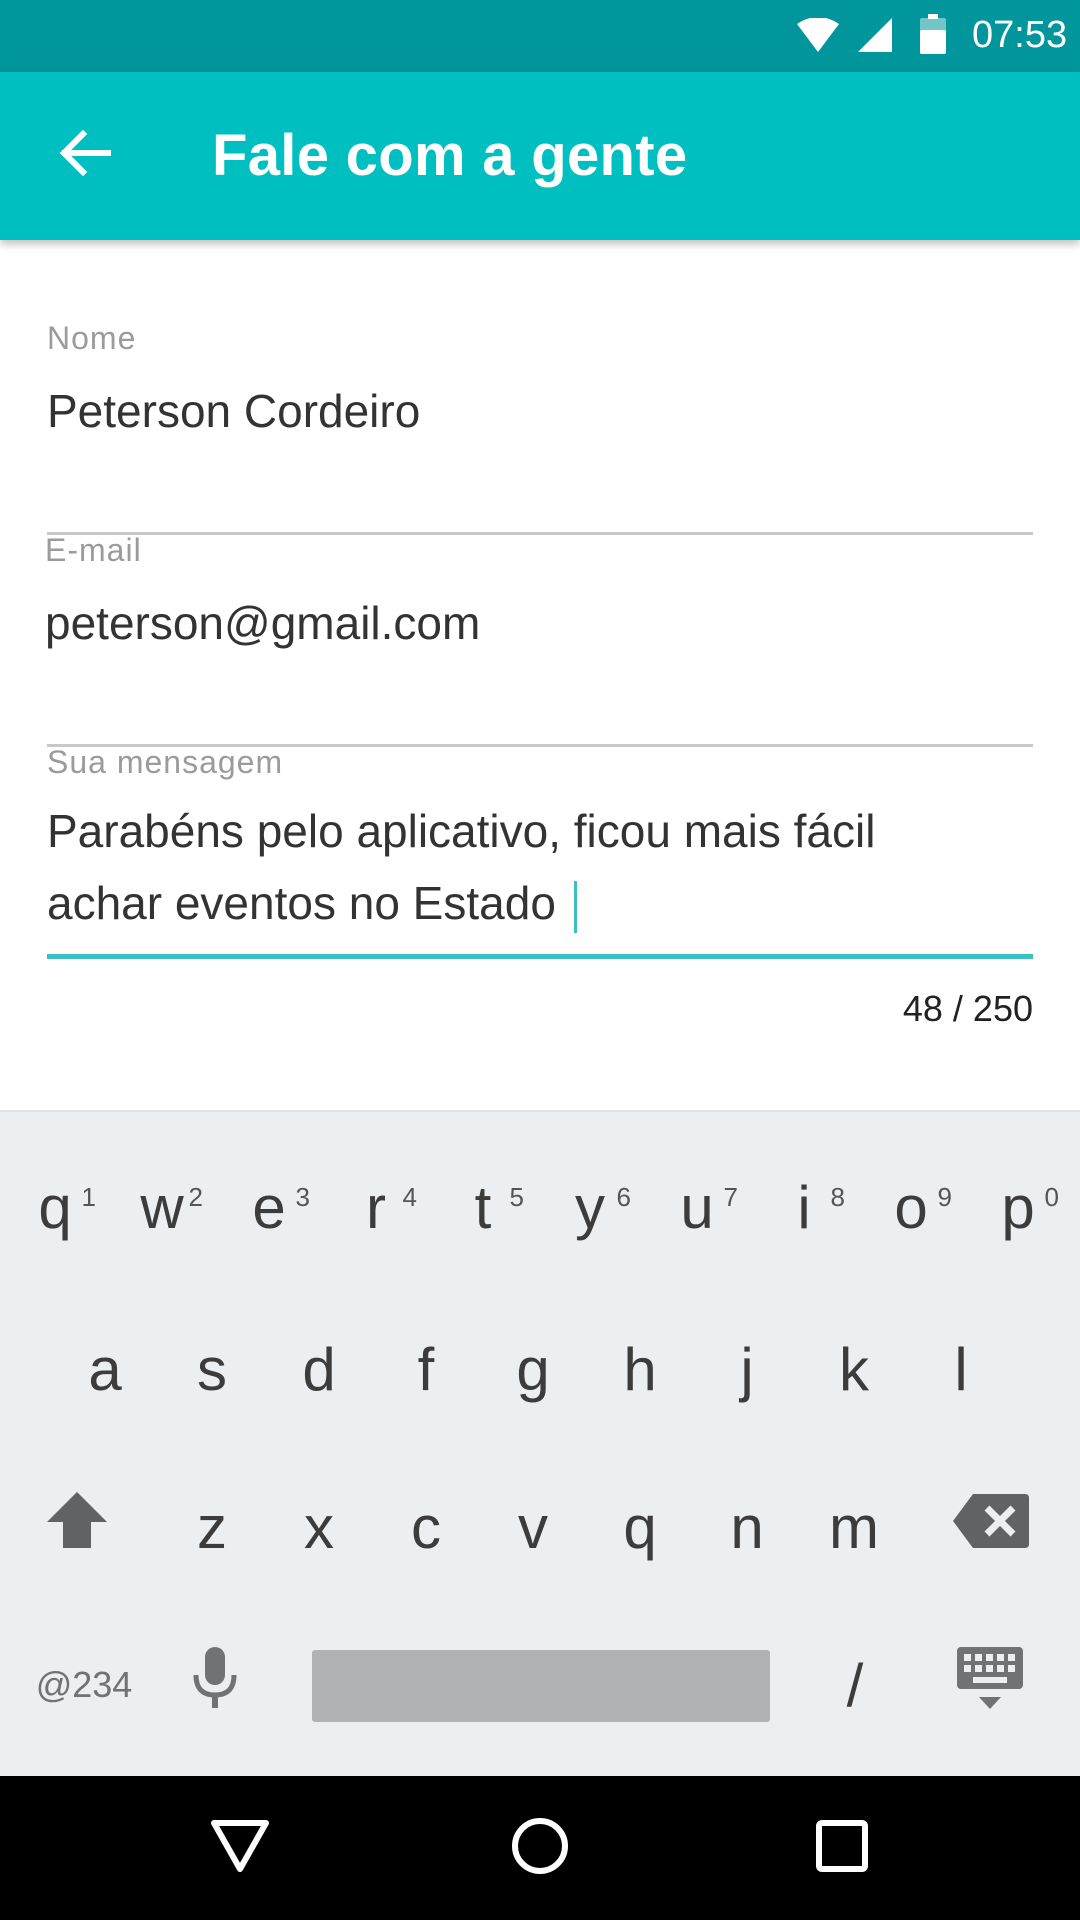 The image size is (1080, 1920). I want to click on shift-key, so click(77, 1527).